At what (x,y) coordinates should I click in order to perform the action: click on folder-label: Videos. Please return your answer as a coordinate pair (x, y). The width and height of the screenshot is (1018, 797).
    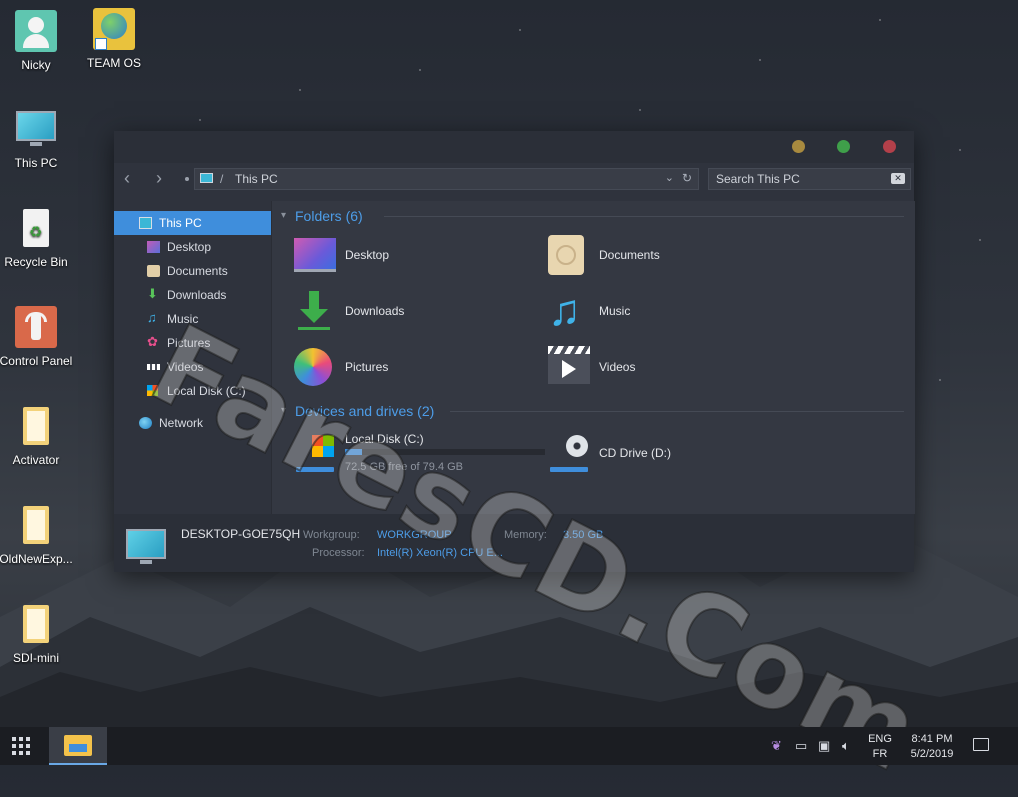
    Looking at the image, I should click on (617, 367).